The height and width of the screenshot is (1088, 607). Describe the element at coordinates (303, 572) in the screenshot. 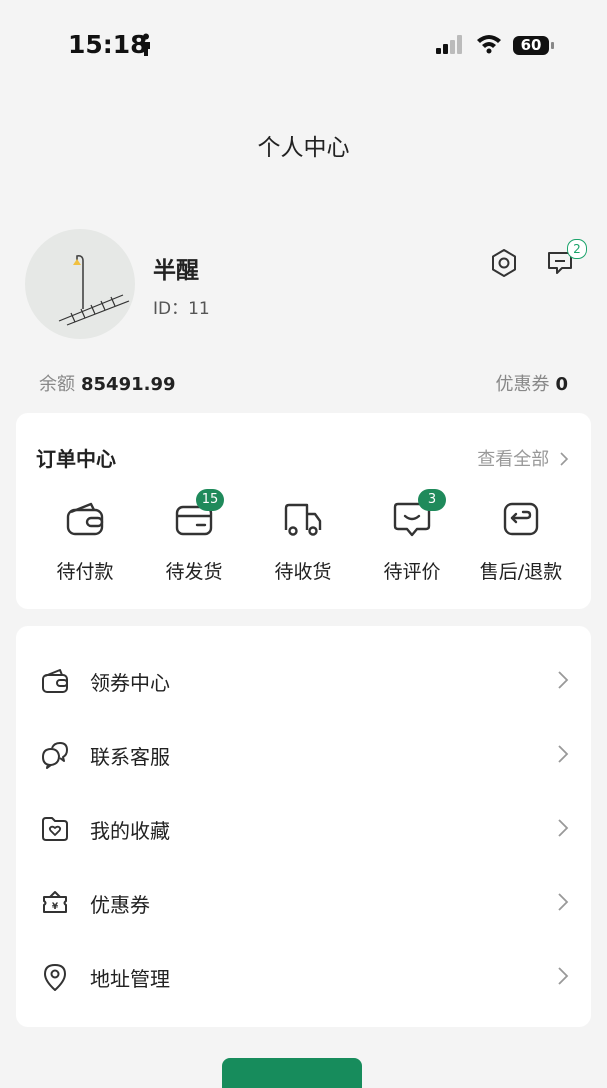

I see `order-pending-receipt-label: 待收货` at that location.